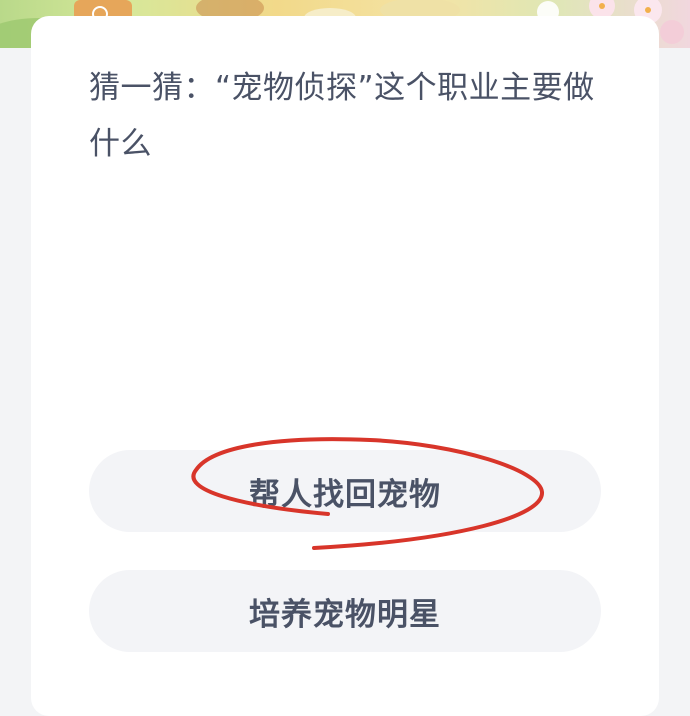 This screenshot has height=716, width=690. I want to click on answer-option-find-pets: 帮人找回宠物, so click(345, 491).